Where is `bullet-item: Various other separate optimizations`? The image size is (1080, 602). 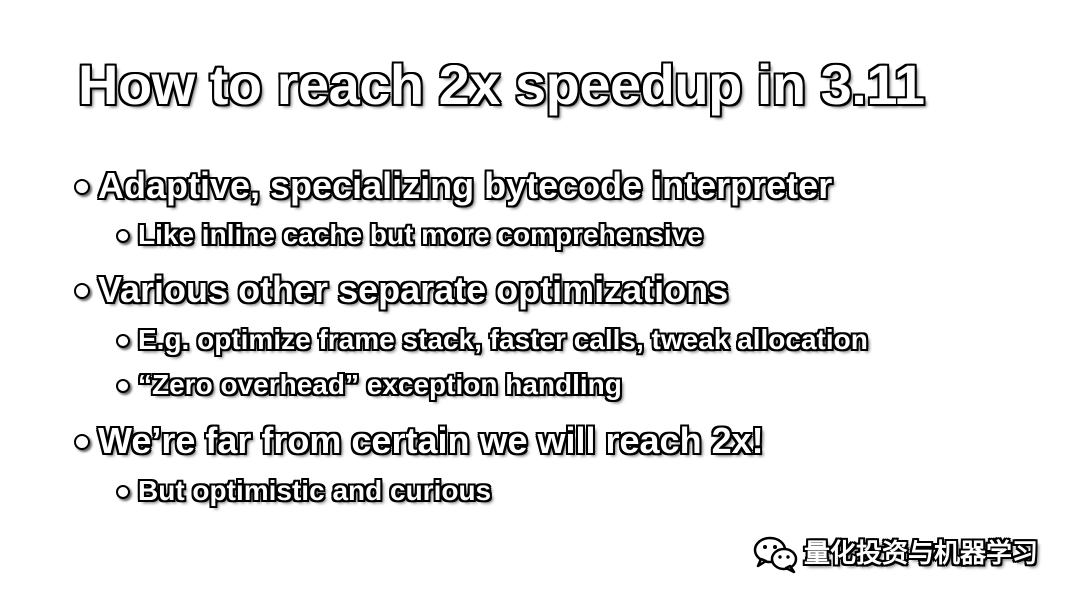
bullet-item: Various other separate optimizations is located at coordinates (401, 290).